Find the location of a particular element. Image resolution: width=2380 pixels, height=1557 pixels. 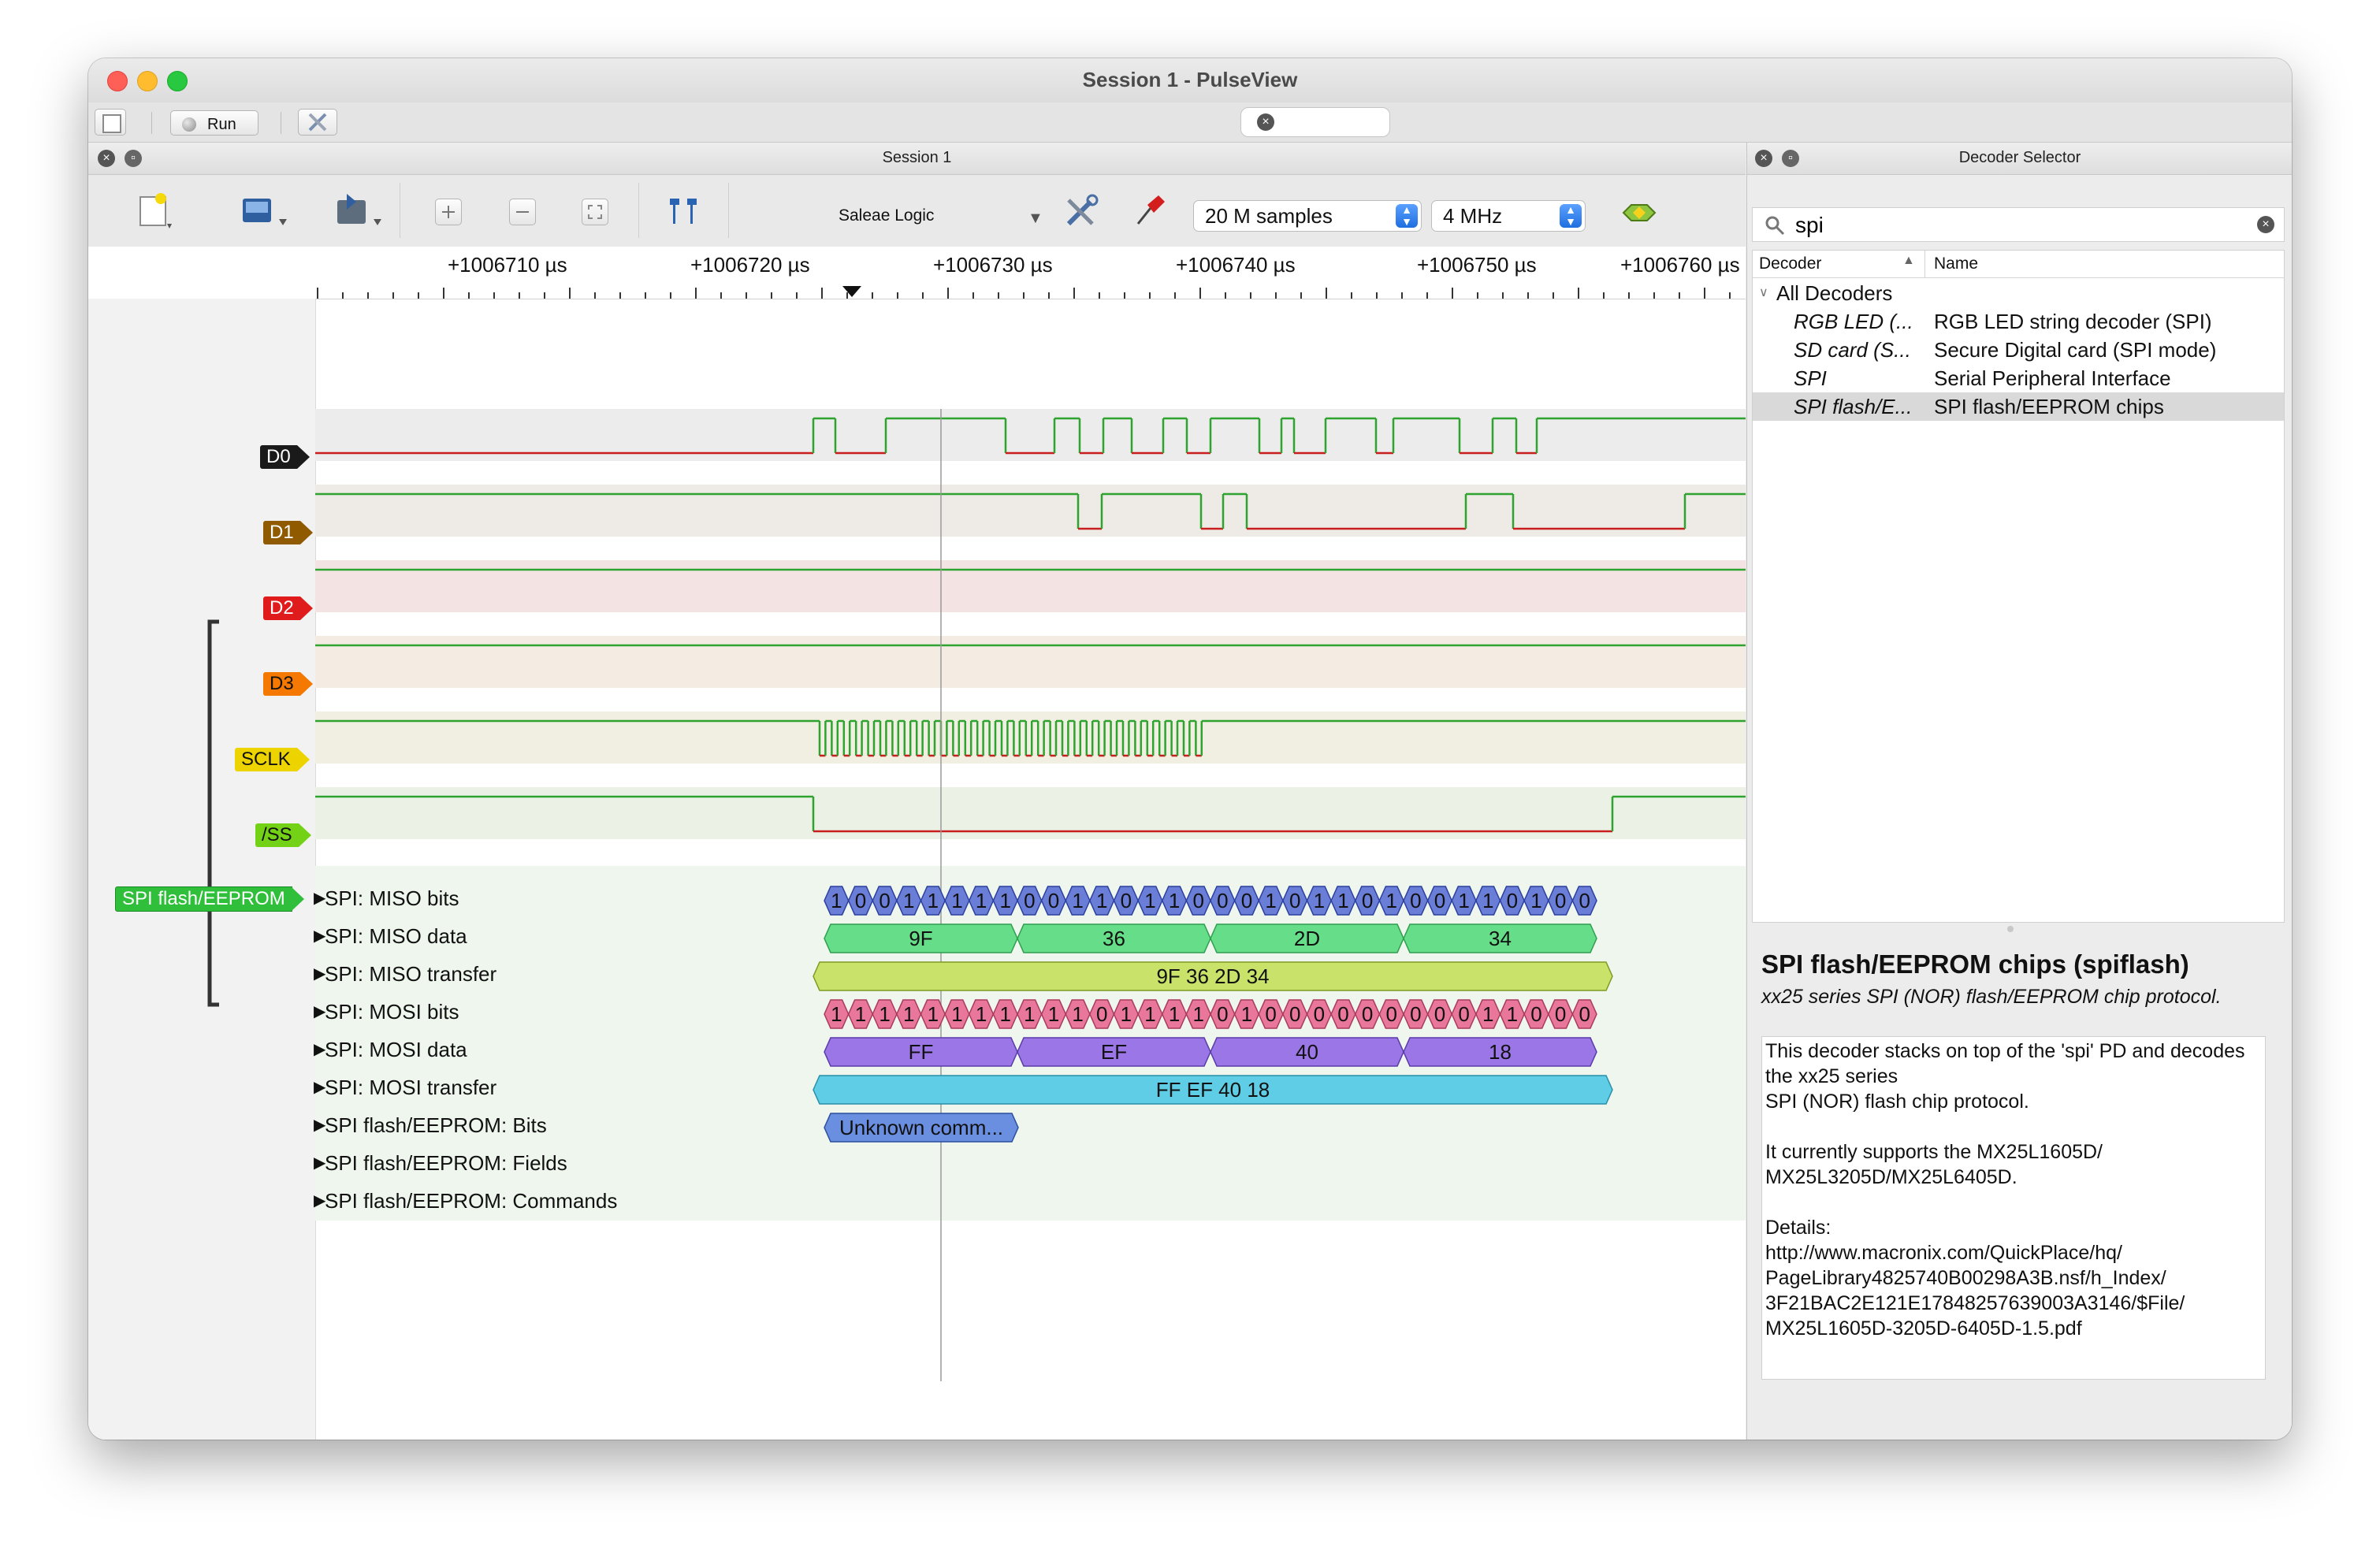

channel-tip is located at coordinates (306, 532).